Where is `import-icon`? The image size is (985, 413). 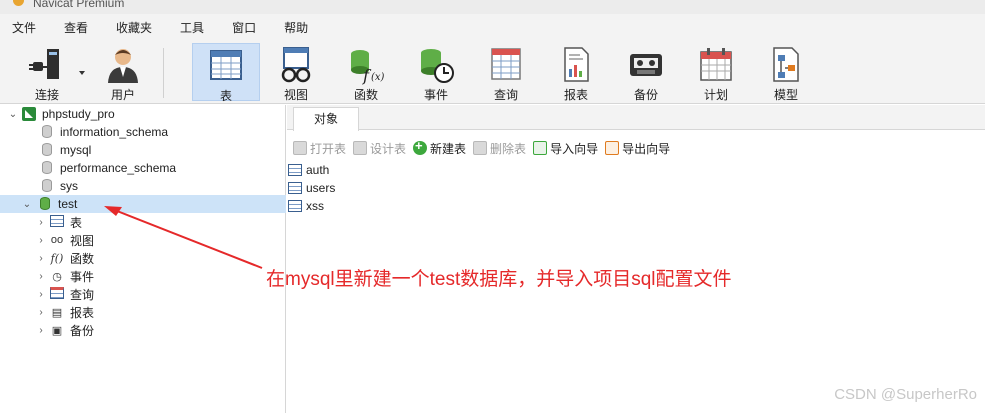 import-icon is located at coordinates (540, 148).